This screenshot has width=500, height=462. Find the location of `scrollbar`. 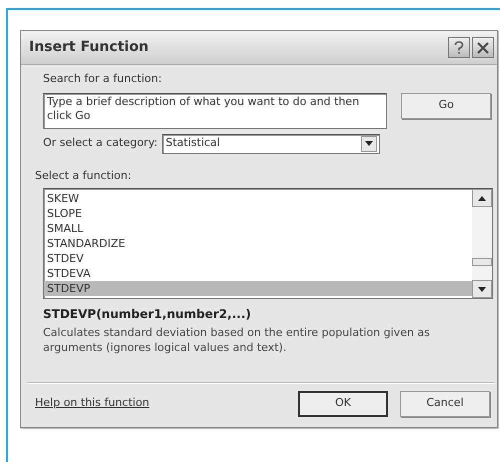

scrollbar is located at coordinates (482, 243).